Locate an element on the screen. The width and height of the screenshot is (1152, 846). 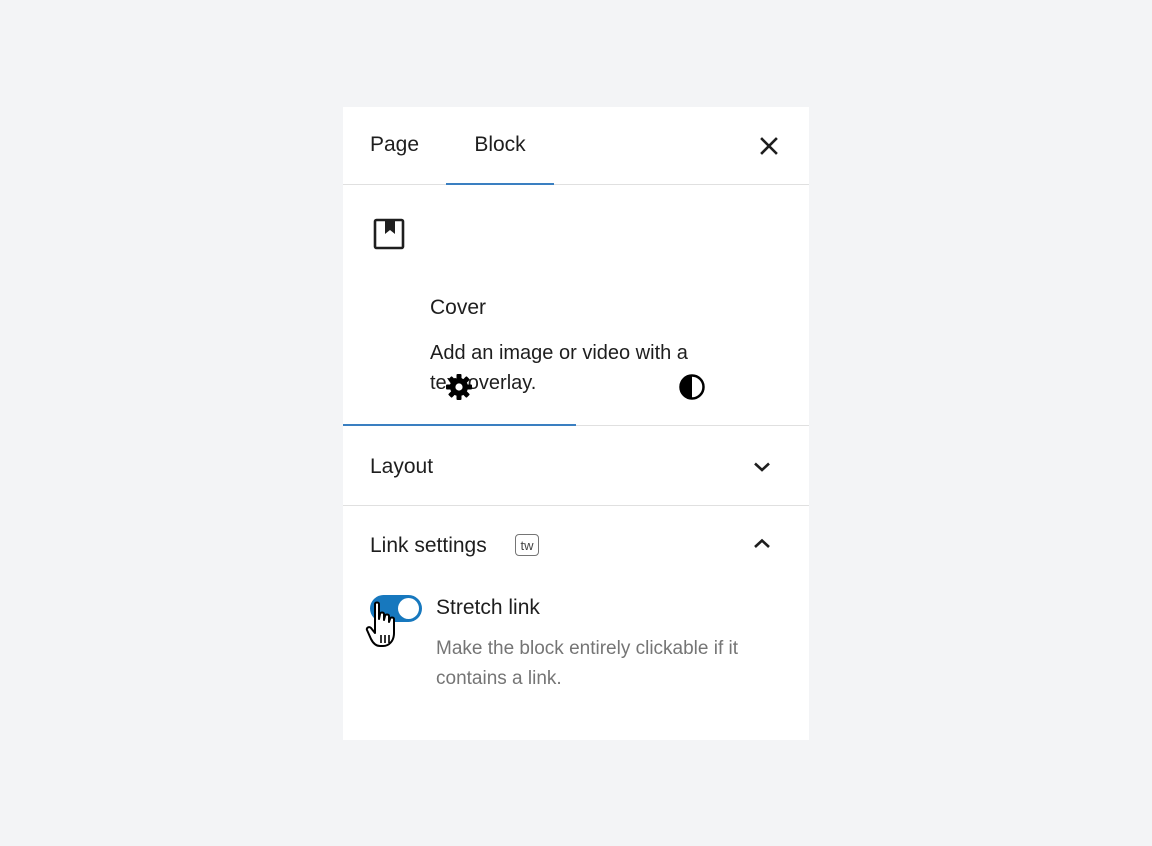
gear-icon is located at coordinates (459, 387).